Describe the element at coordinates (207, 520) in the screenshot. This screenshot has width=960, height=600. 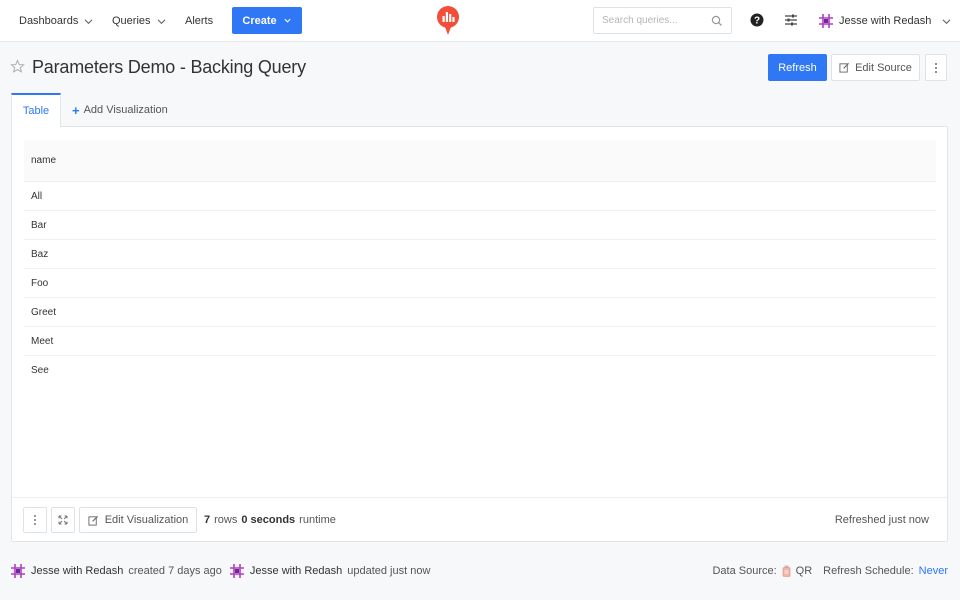
I see `row-count: 7` at that location.